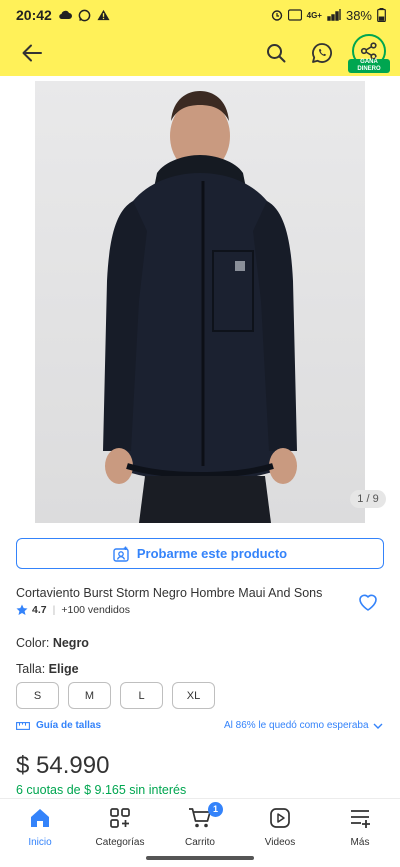 This screenshot has height=867, width=400. I want to click on whatsapp-share-button, so click(322, 53).